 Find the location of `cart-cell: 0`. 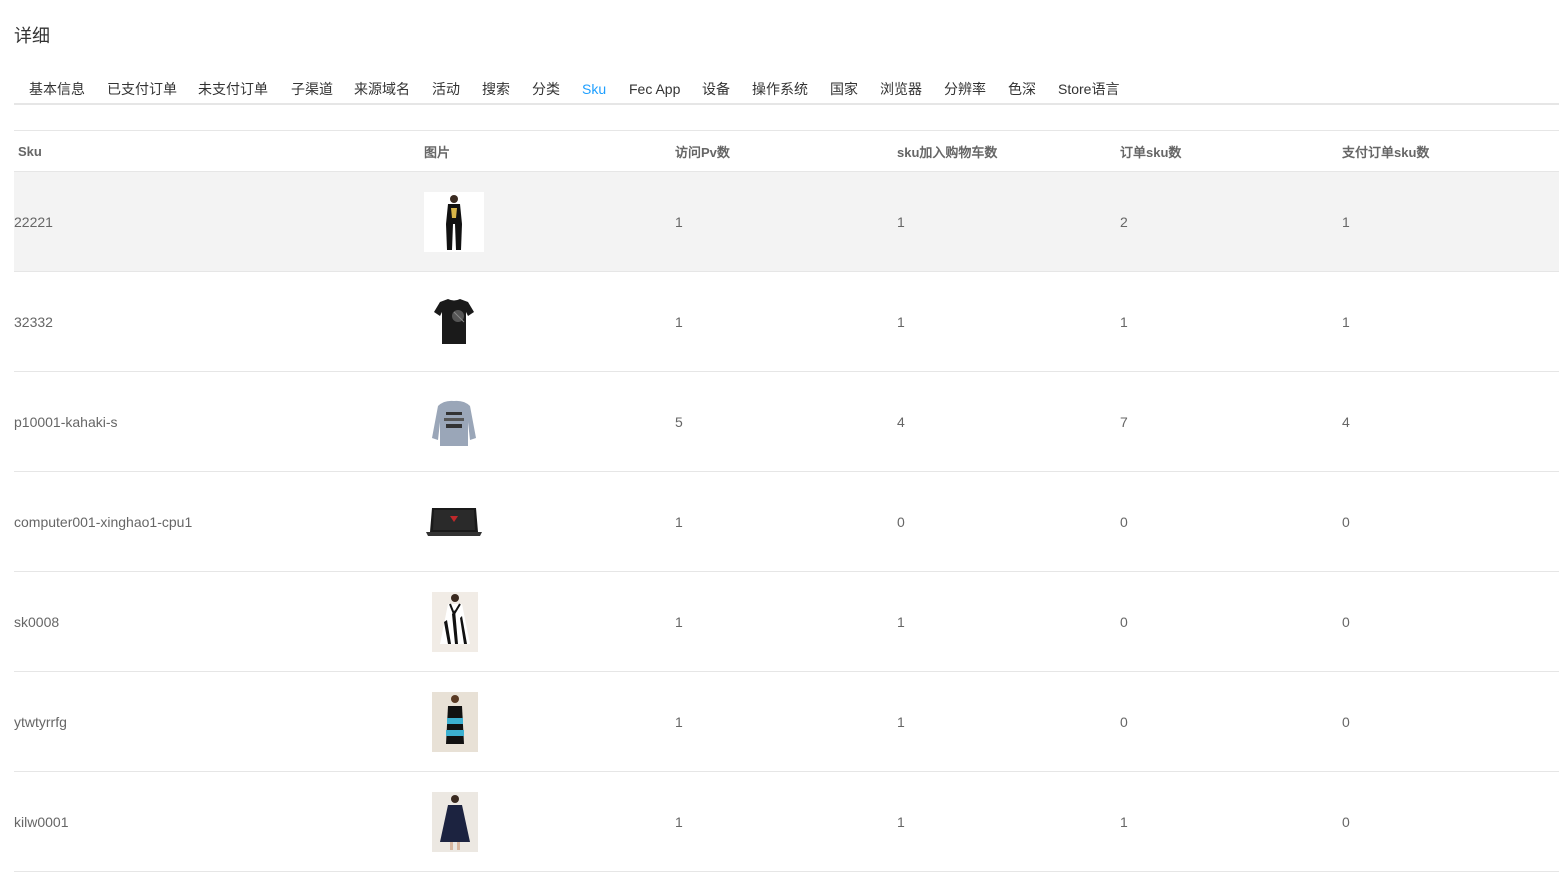

cart-cell: 0 is located at coordinates (901, 521).